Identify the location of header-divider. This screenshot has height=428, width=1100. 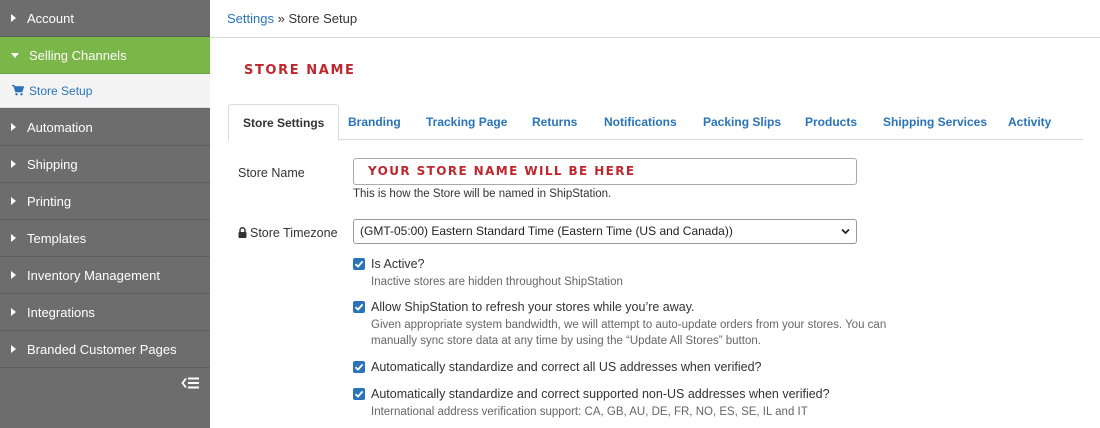
(655, 37).